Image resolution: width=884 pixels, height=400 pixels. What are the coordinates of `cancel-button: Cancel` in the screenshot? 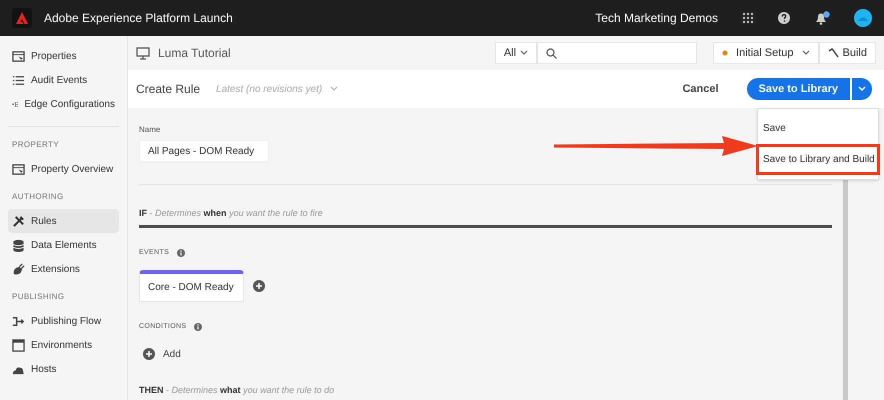 It's located at (700, 89).